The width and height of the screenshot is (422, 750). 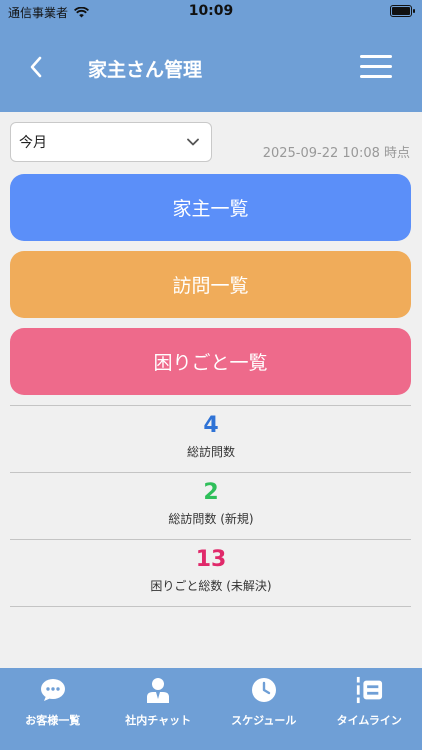 What do you see at coordinates (111, 142) in the screenshot?
I see `month-select: 今月` at bounding box center [111, 142].